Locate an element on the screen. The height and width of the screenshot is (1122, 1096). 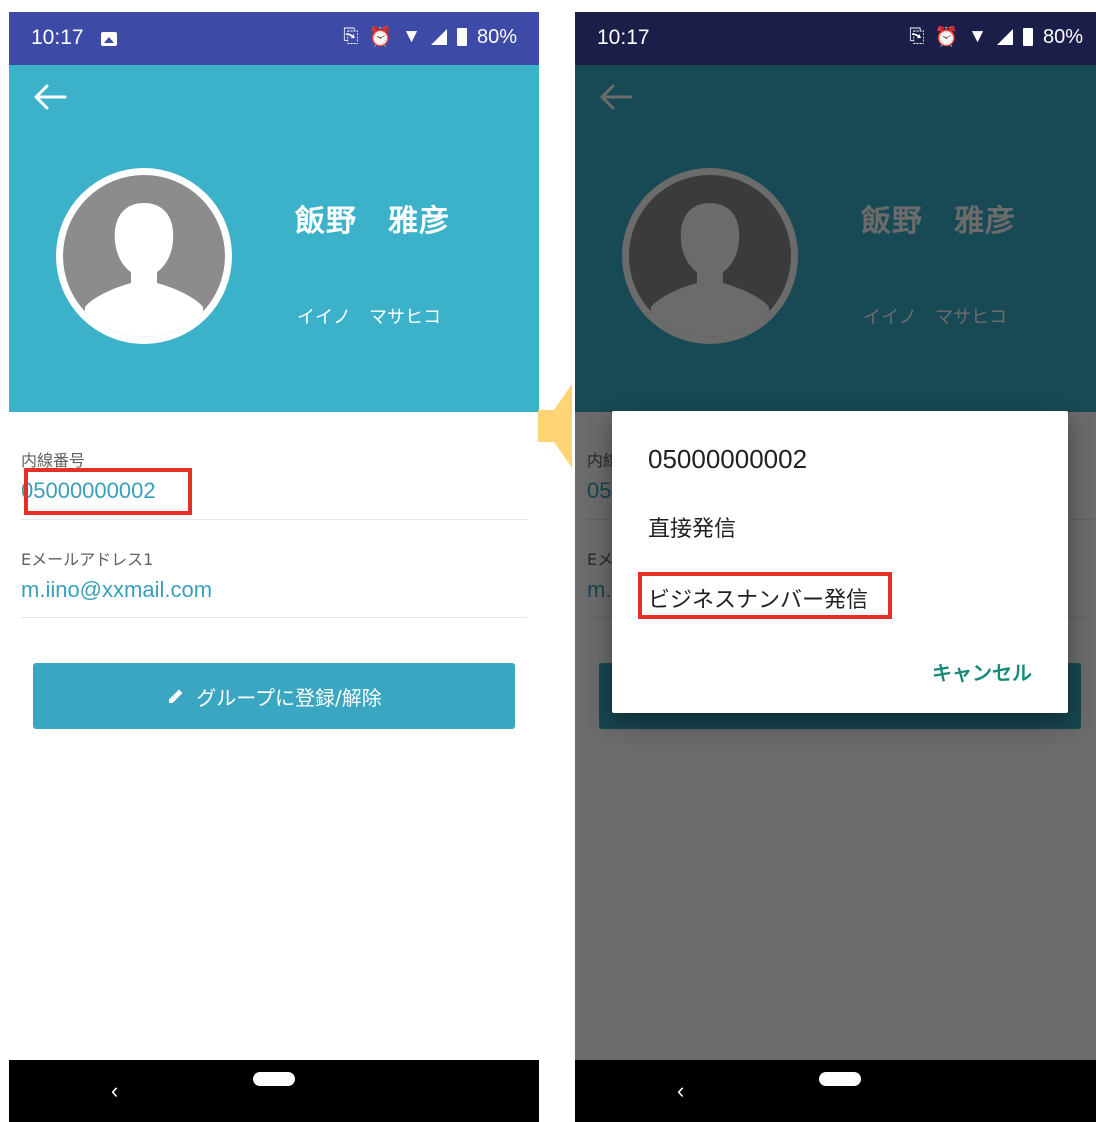
contact-name-kana: イイノ マサヒコ is located at coordinates (369, 317).